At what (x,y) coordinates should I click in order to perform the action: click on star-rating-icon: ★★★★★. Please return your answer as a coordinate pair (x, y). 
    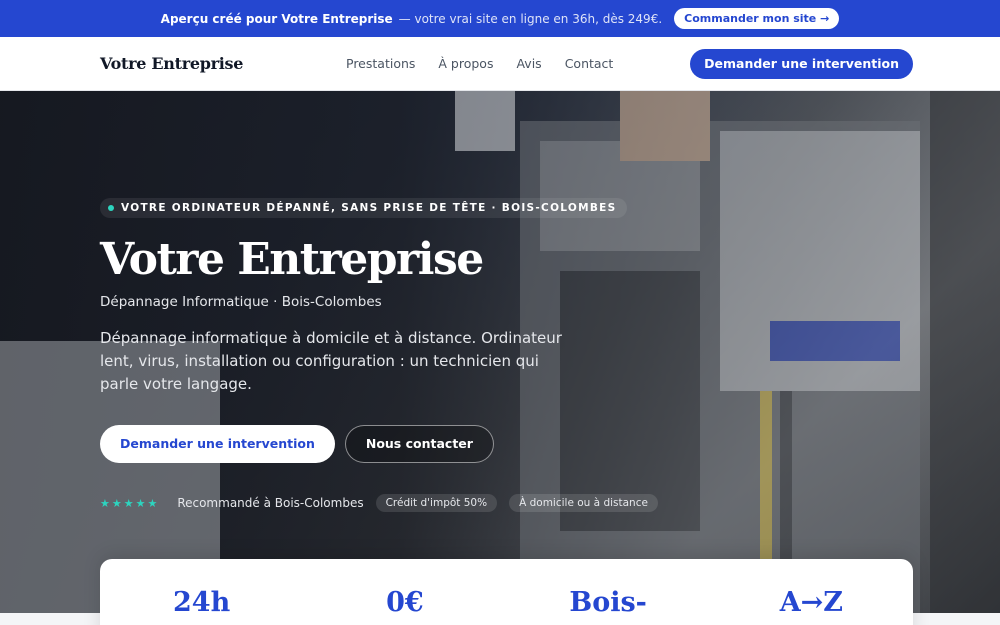
    Looking at the image, I should click on (130, 503).